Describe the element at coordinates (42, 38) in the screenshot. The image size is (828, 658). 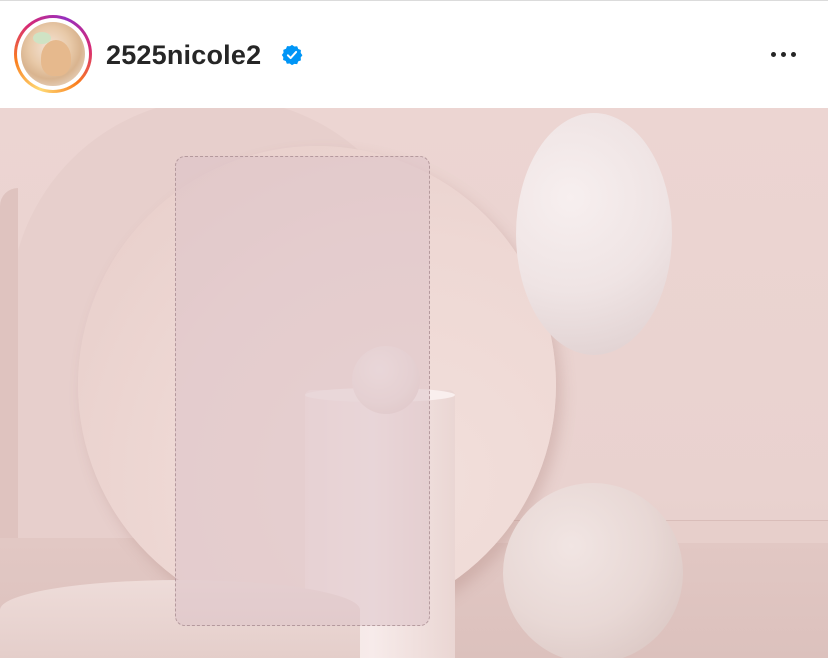
I see `avatar-flower` at that location.